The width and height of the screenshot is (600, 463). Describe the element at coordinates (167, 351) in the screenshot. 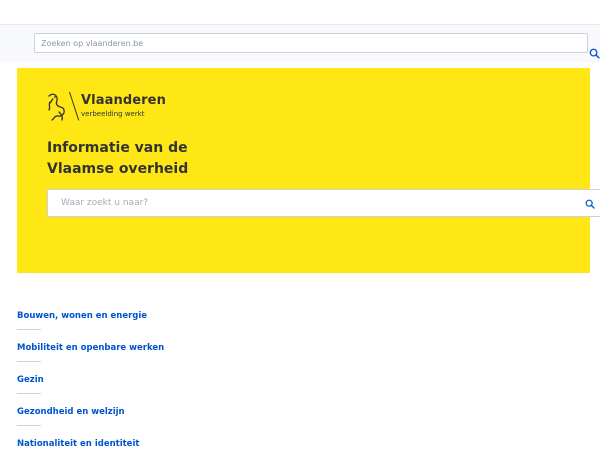

I see `list-item: Mobiliteit en openbare werken` at that location.